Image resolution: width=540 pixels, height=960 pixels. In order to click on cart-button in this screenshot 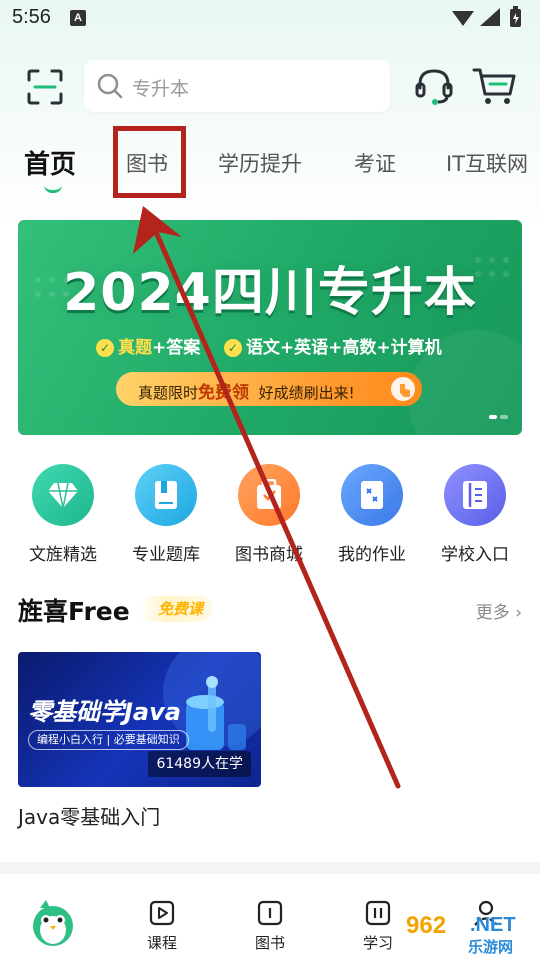, I will do `click(494, 86)`.